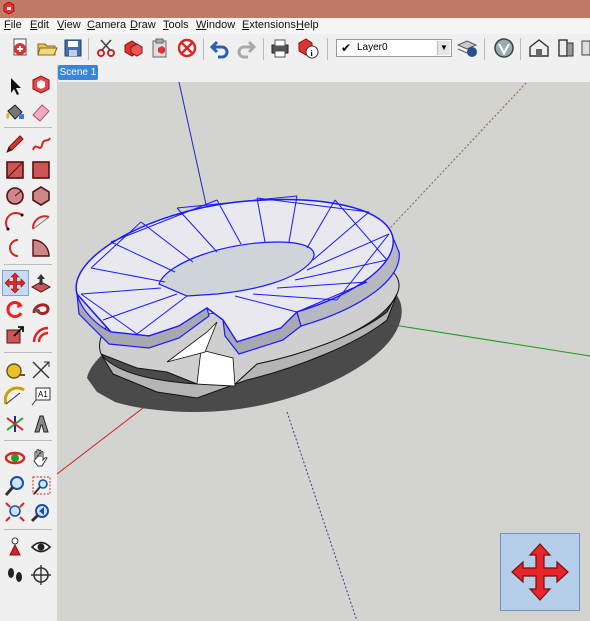  I want to click on style-icon, so click(504, 48).